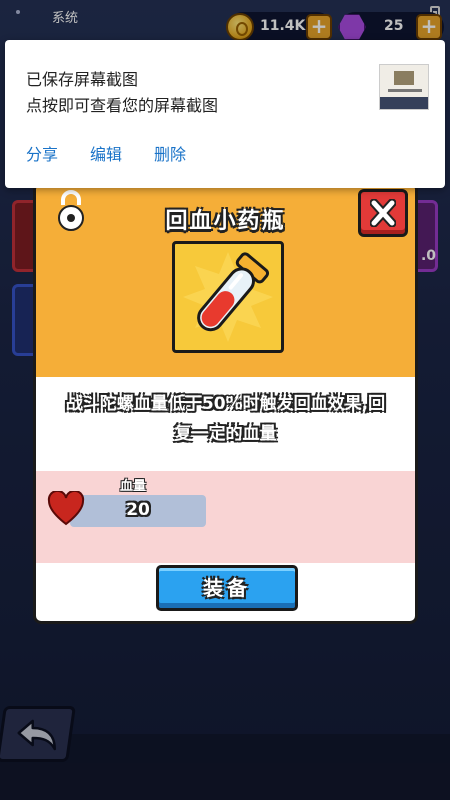  I want to click on notification-subtitle: 点按即可查看您的屏幕截图, so click(122, 105).